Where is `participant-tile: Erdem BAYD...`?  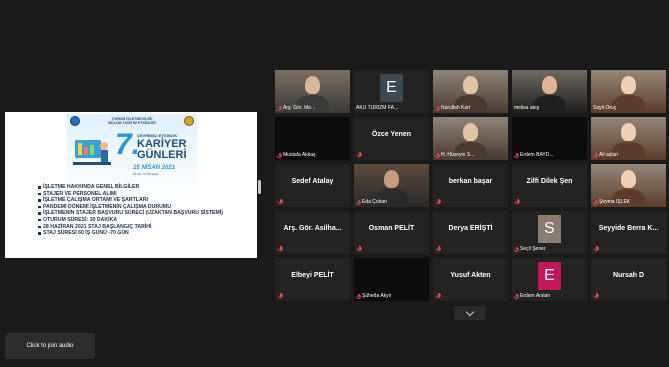
participant-tile: Erdem BAYD... is located at coordinates (549, 138).